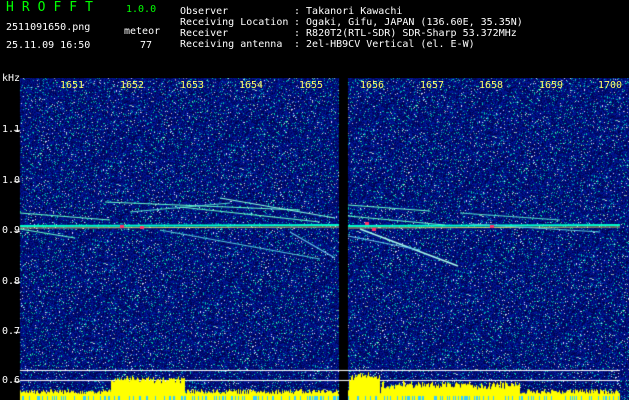  Describe the element at coordinates (72, 85) in the screenshot. I see `x-tick-label: 1651` at that location.